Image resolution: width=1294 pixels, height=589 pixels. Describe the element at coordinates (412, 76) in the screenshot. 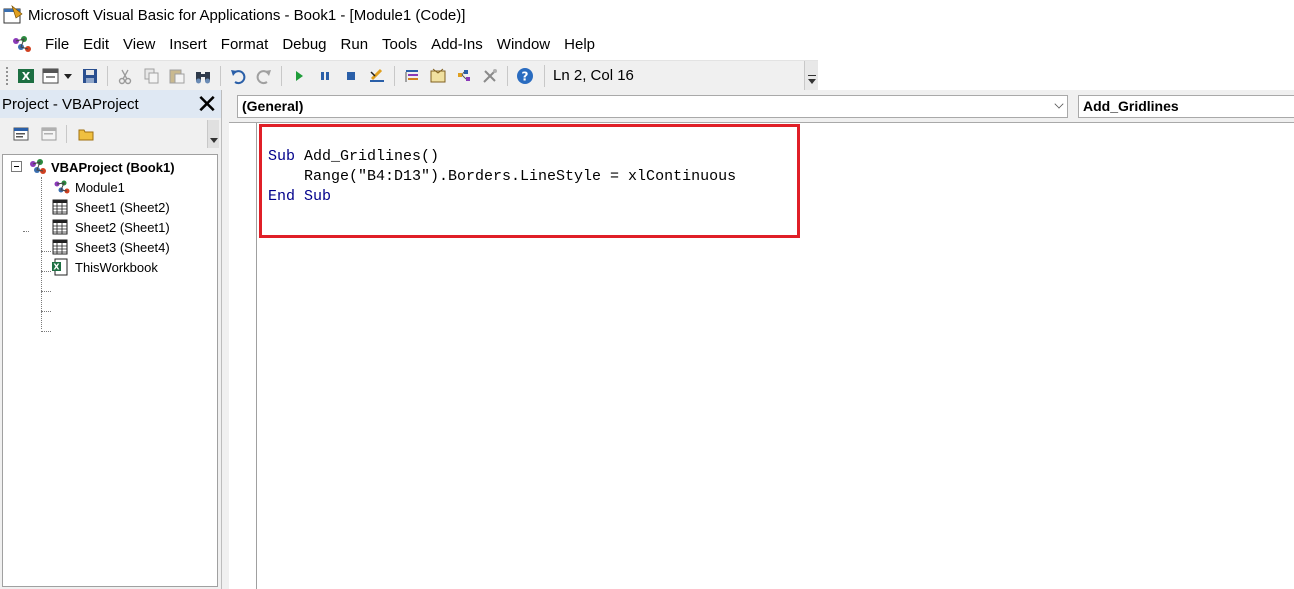

I see `project-explorer-icon` at that location.